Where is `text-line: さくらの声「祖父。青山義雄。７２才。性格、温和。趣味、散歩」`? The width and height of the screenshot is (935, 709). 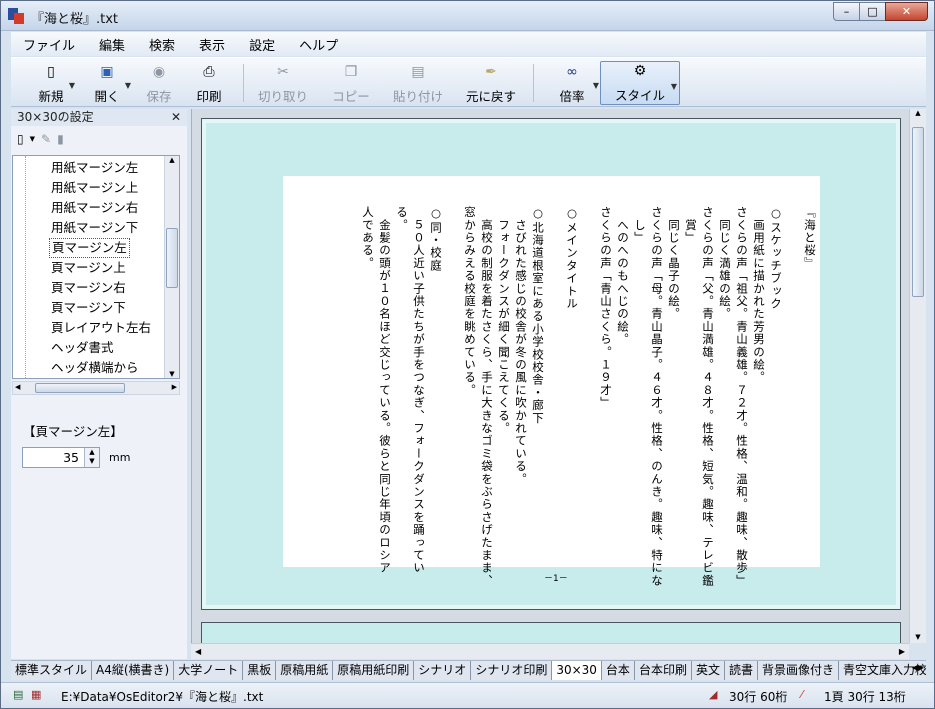 text-line: さくらの声「祖父。青山義雄。７２才。性格、温和。趣味、散歩」 is located at coordinates (741, 396).